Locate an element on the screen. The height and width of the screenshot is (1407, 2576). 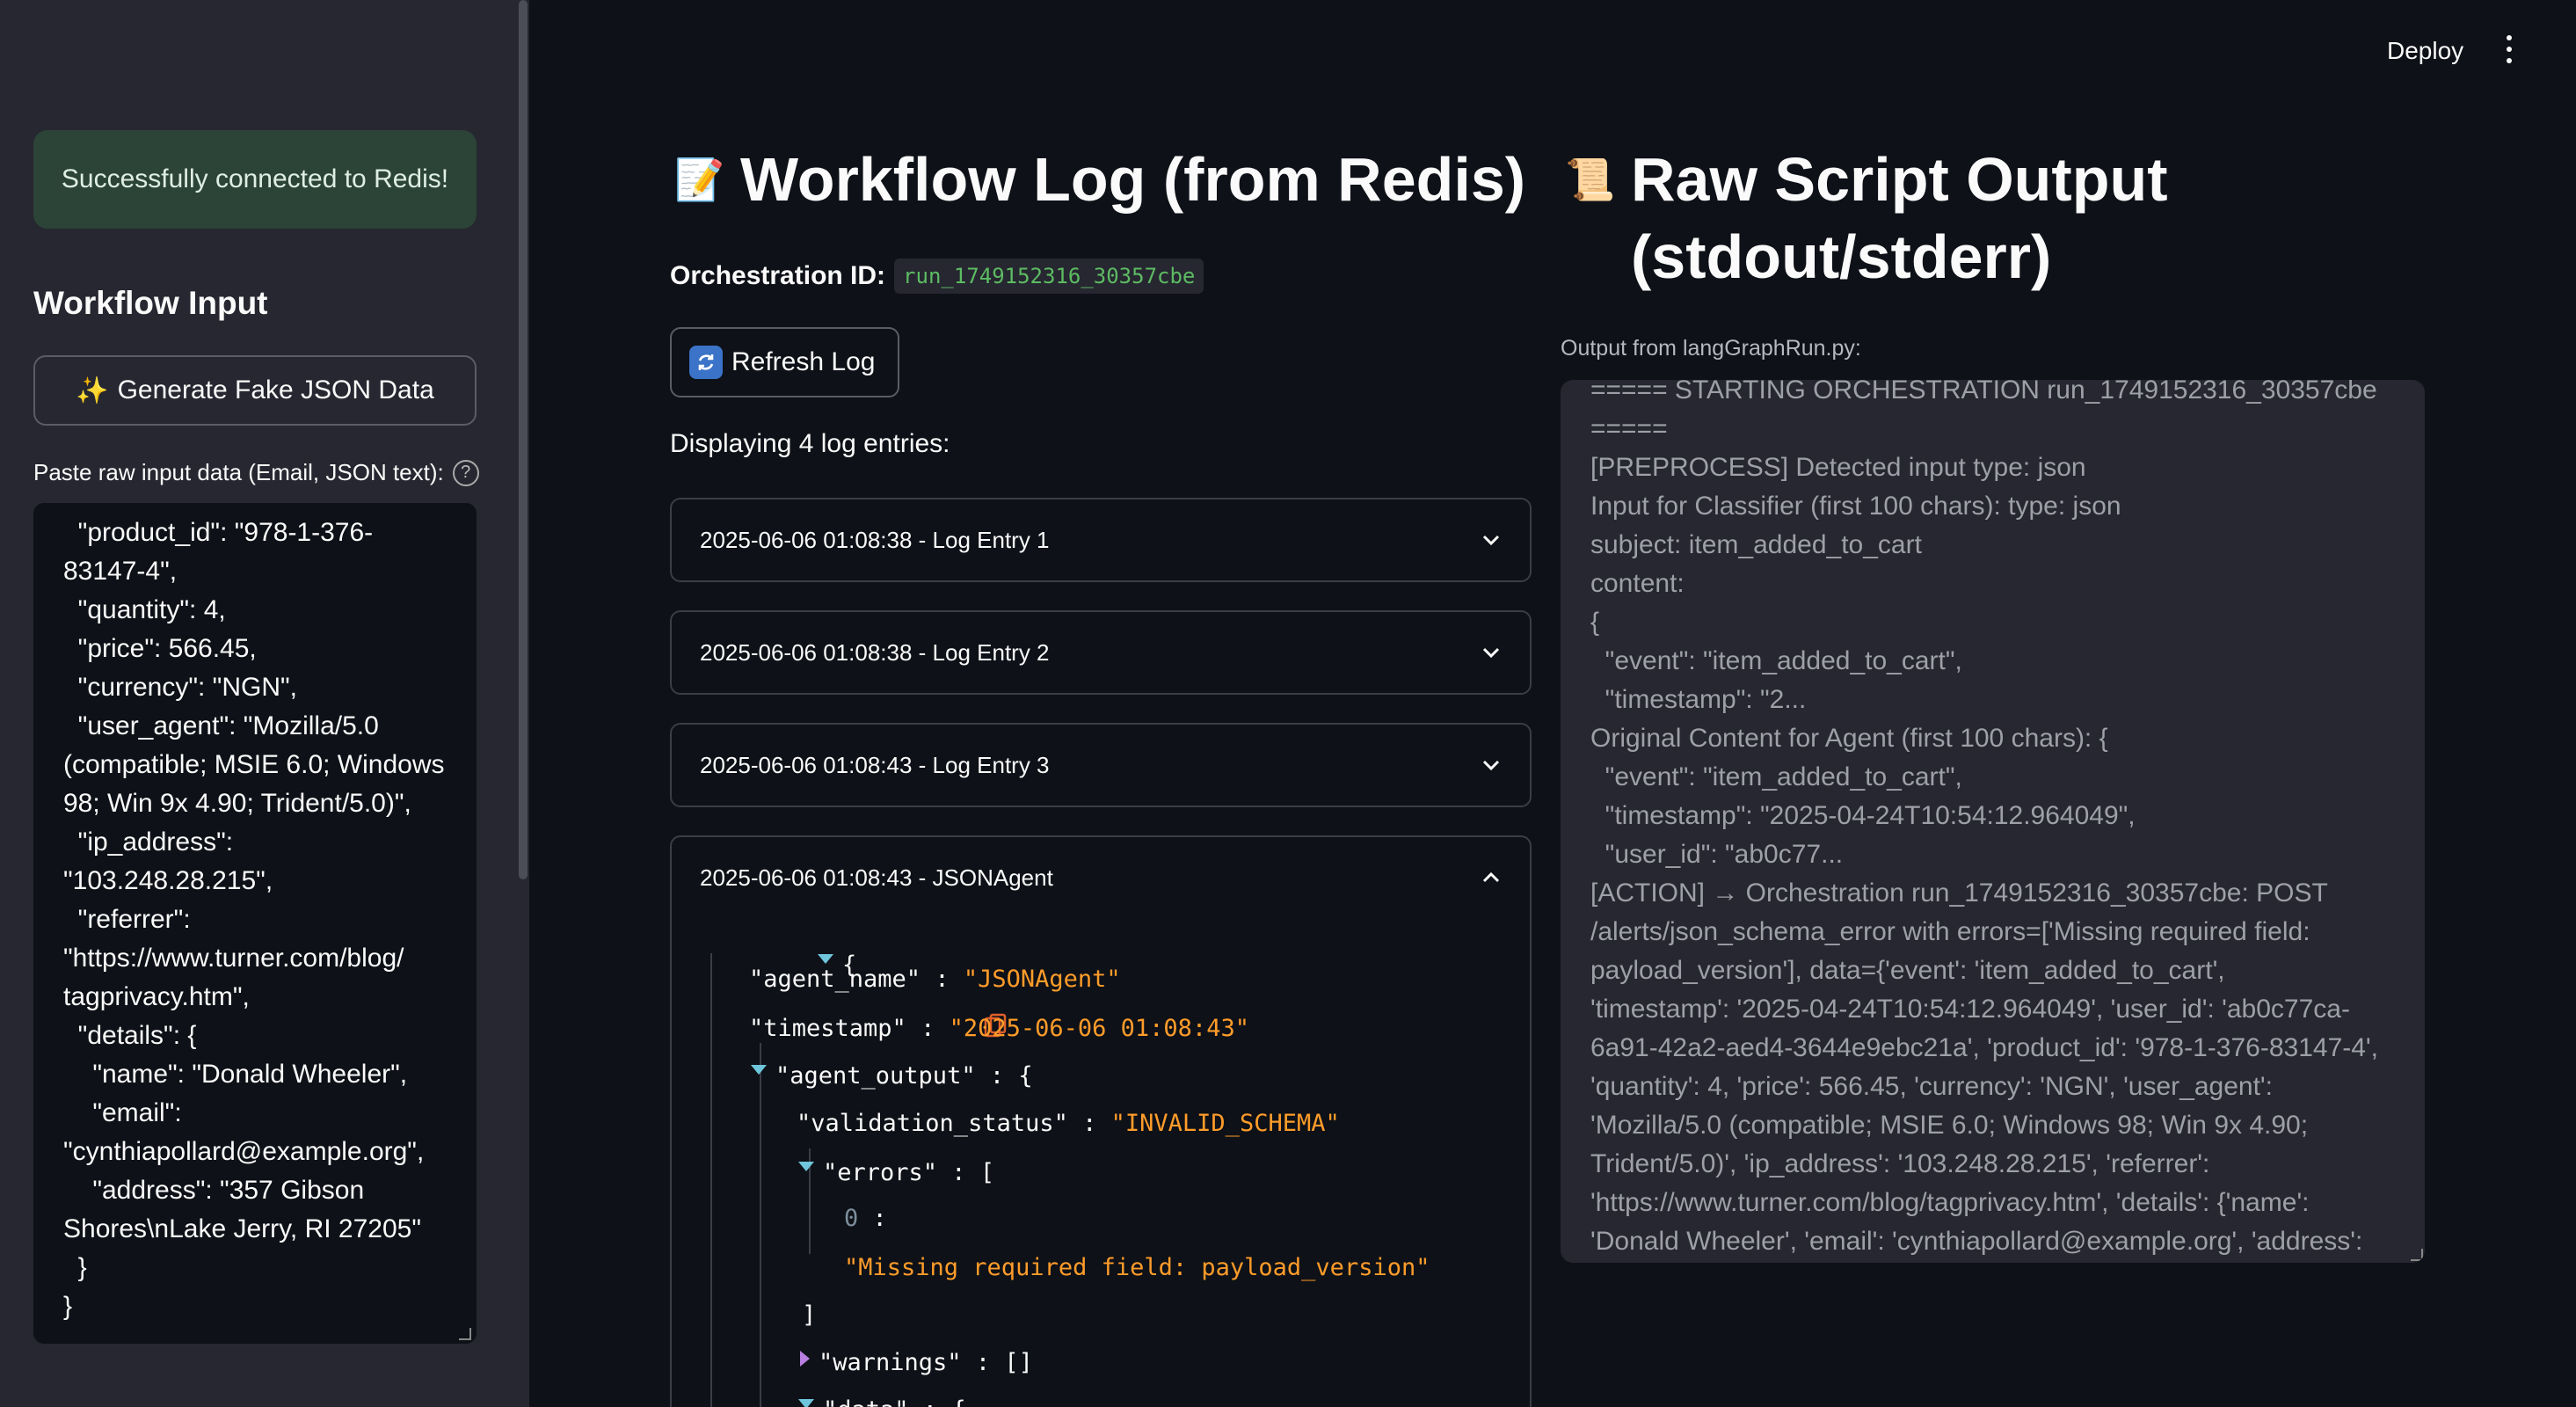
log-count-text: Displaying 4 log entries: is located at coordinates (810, 444).